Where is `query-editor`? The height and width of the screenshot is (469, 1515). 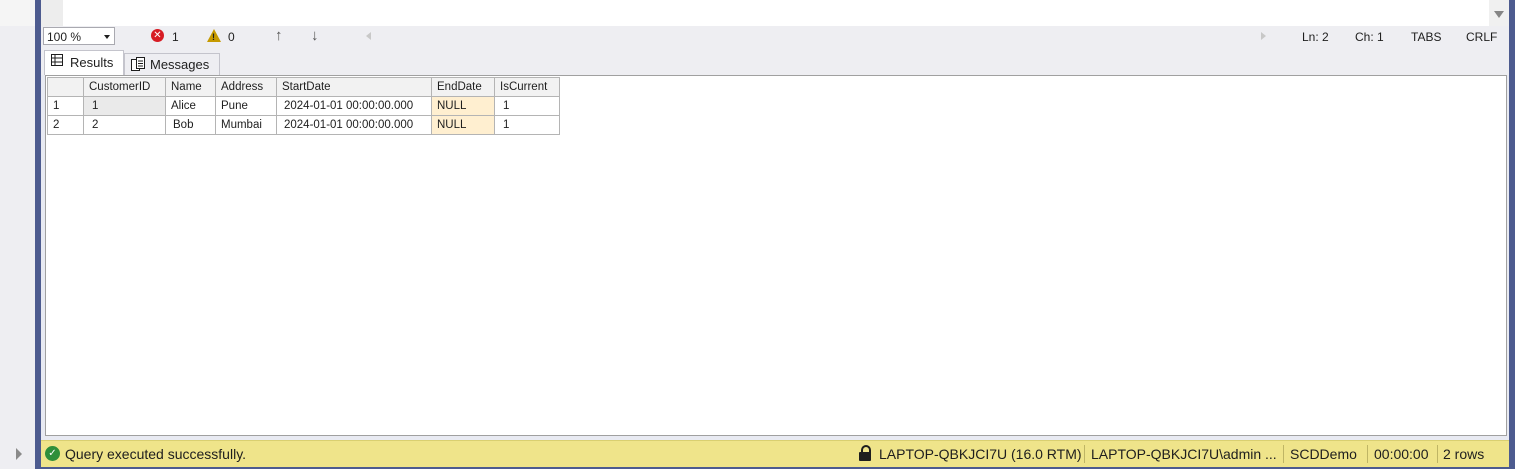 query-editor is located at coordinates (775, 13).